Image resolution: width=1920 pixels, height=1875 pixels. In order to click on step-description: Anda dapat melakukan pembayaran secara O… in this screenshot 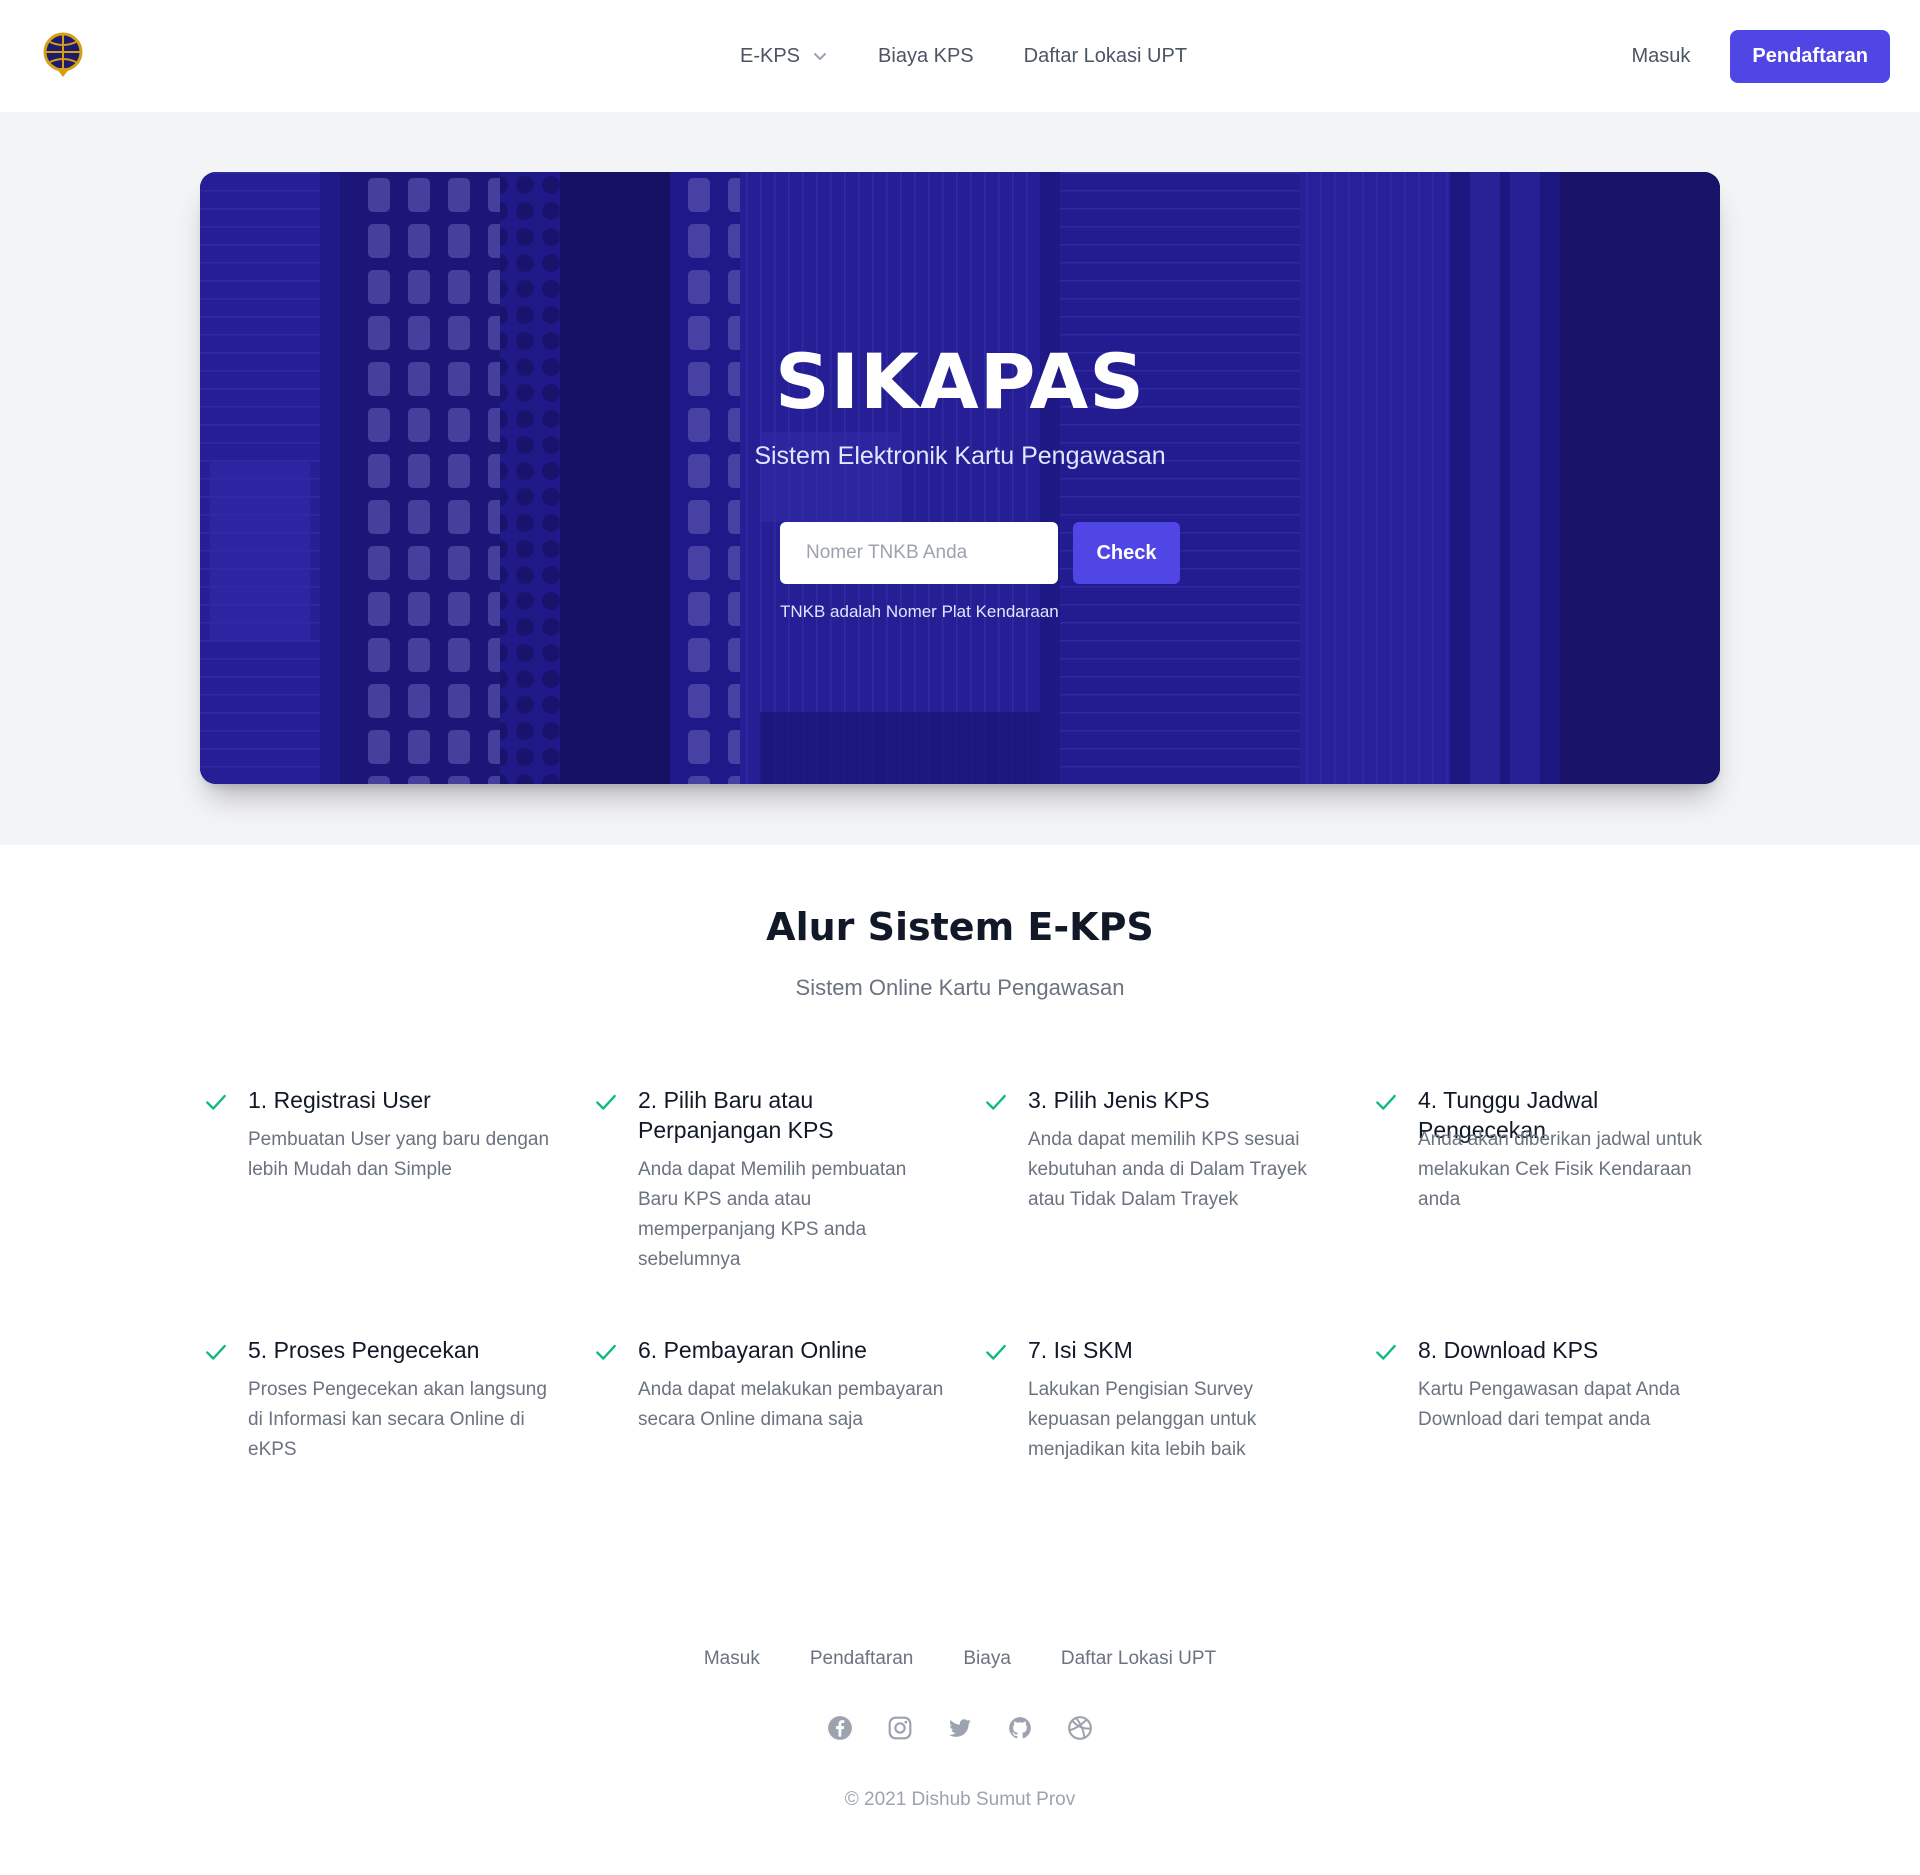, I will do `click(791, 1404)`.